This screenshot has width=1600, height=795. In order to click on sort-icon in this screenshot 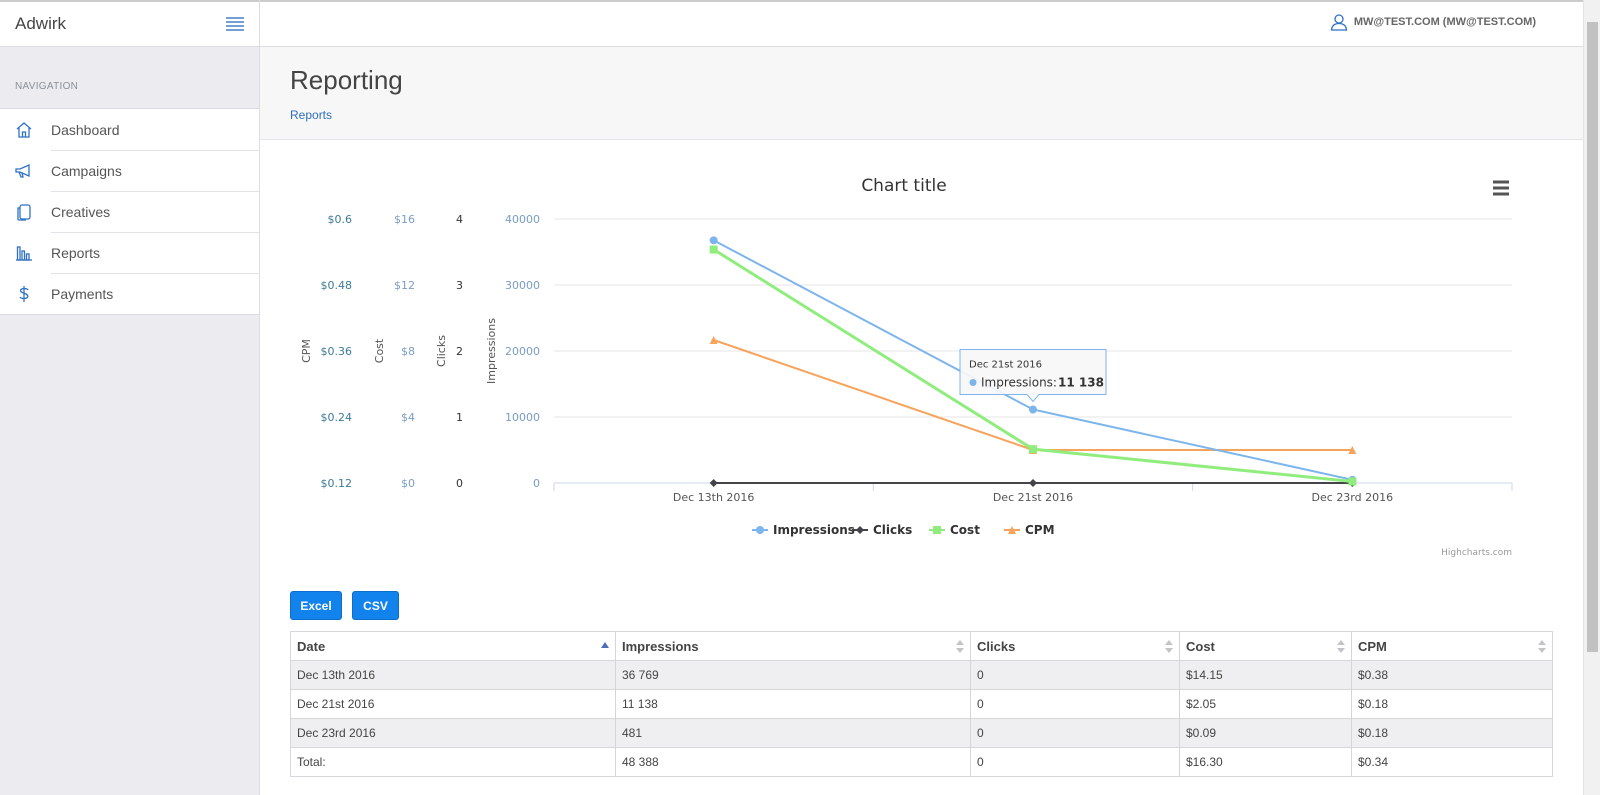, I will do `click(1169, 646)`.